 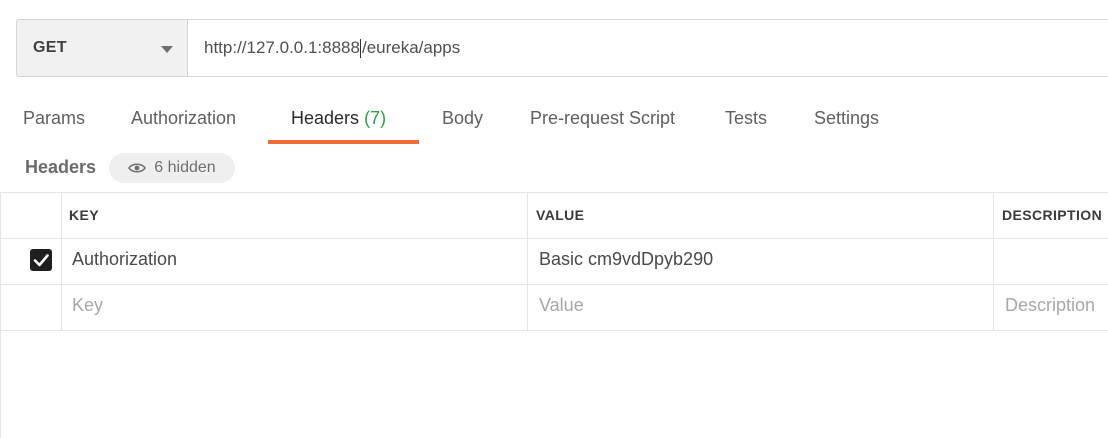 I want to click on header-key-cell: Authorization, so click(x=124, y=259).